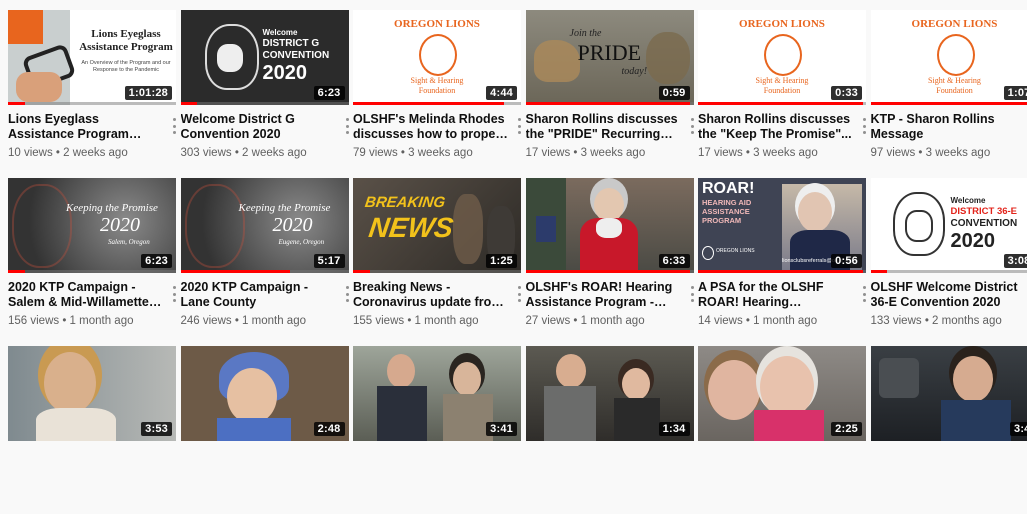 The height and width of the screenshot is (514, 1027). I want to click on video-thumbnail: 2:25, so click(782, 393).